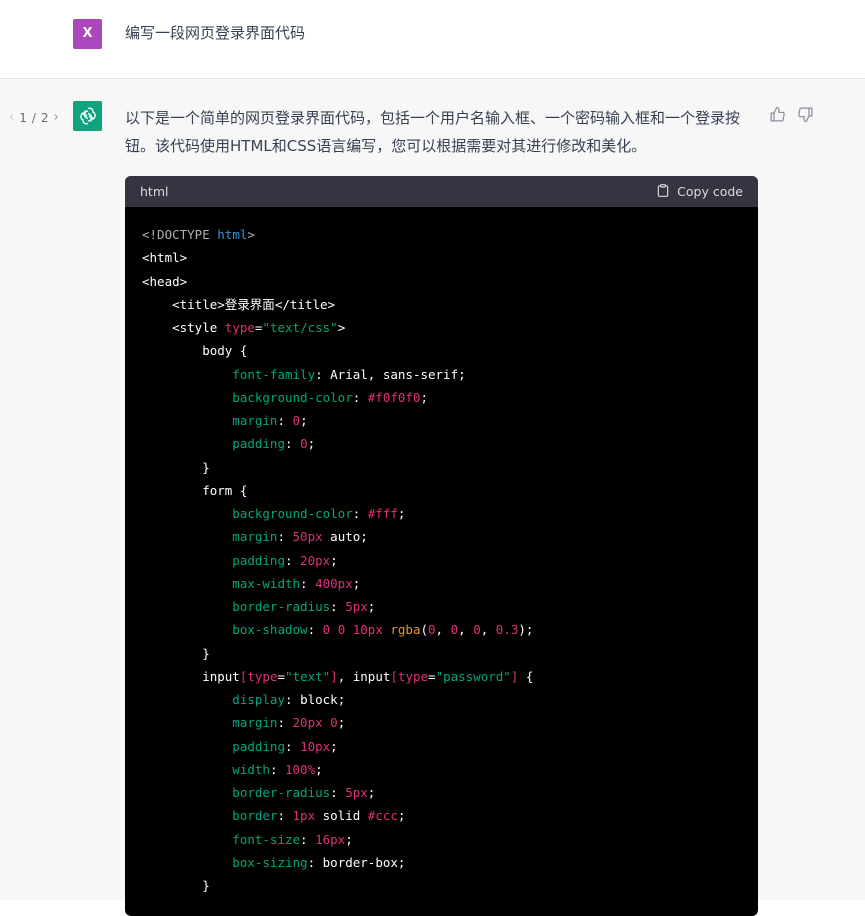 The width and height of the screenshot is (865, 916). What do you see at coordinates (308, 676) in the screenshot?
I see `code-token: "text"` at bounding box center [308, 676].